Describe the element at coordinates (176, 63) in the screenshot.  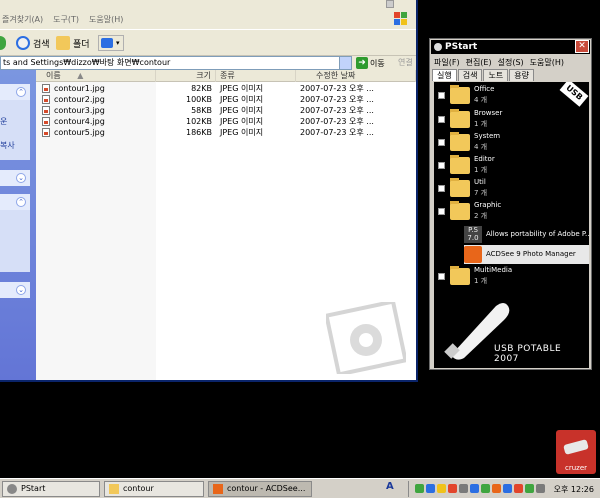
I see `address-field: ts and Settings₩dizzo₩바탕 화면₩contour` at that location.